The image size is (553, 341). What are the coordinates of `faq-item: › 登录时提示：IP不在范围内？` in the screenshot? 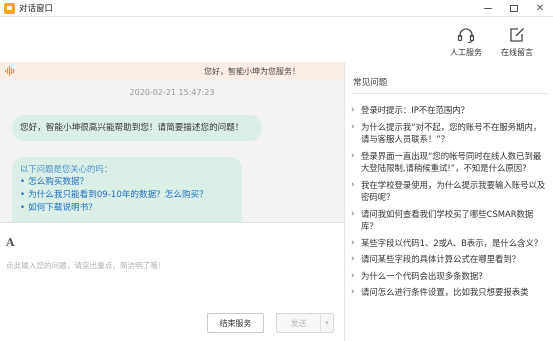 It's located at (449, 110).